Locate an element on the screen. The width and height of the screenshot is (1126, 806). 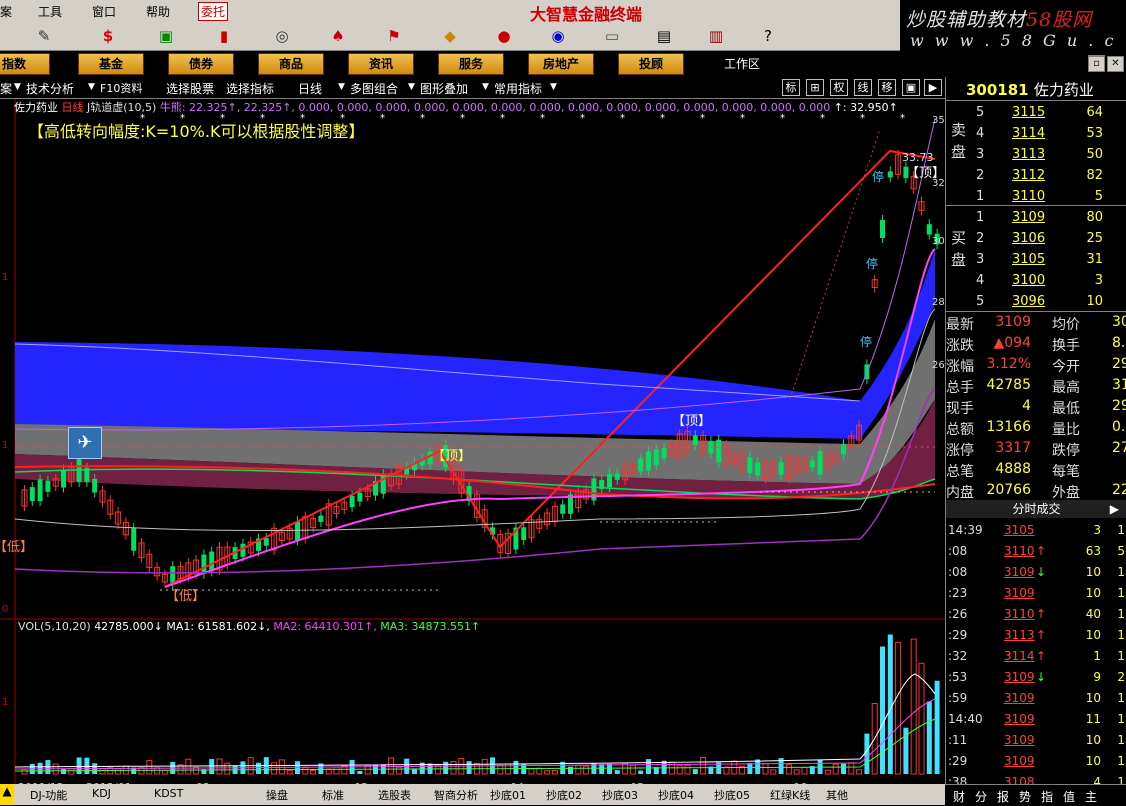
tick-row: :29 3109 10 1 is located at coordinates (1036, 761).